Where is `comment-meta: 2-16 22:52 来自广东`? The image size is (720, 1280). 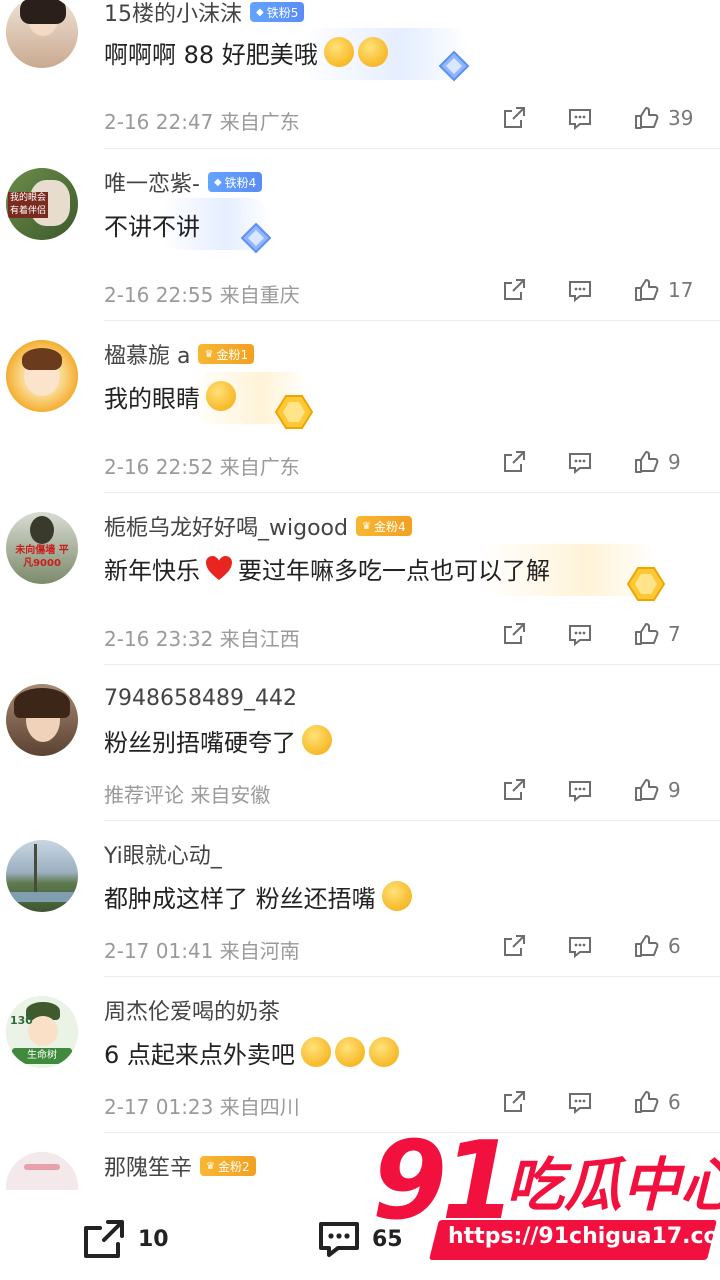
comment-meta: 2-16 22:52 来自广东 is located at coordinates (202, 467).